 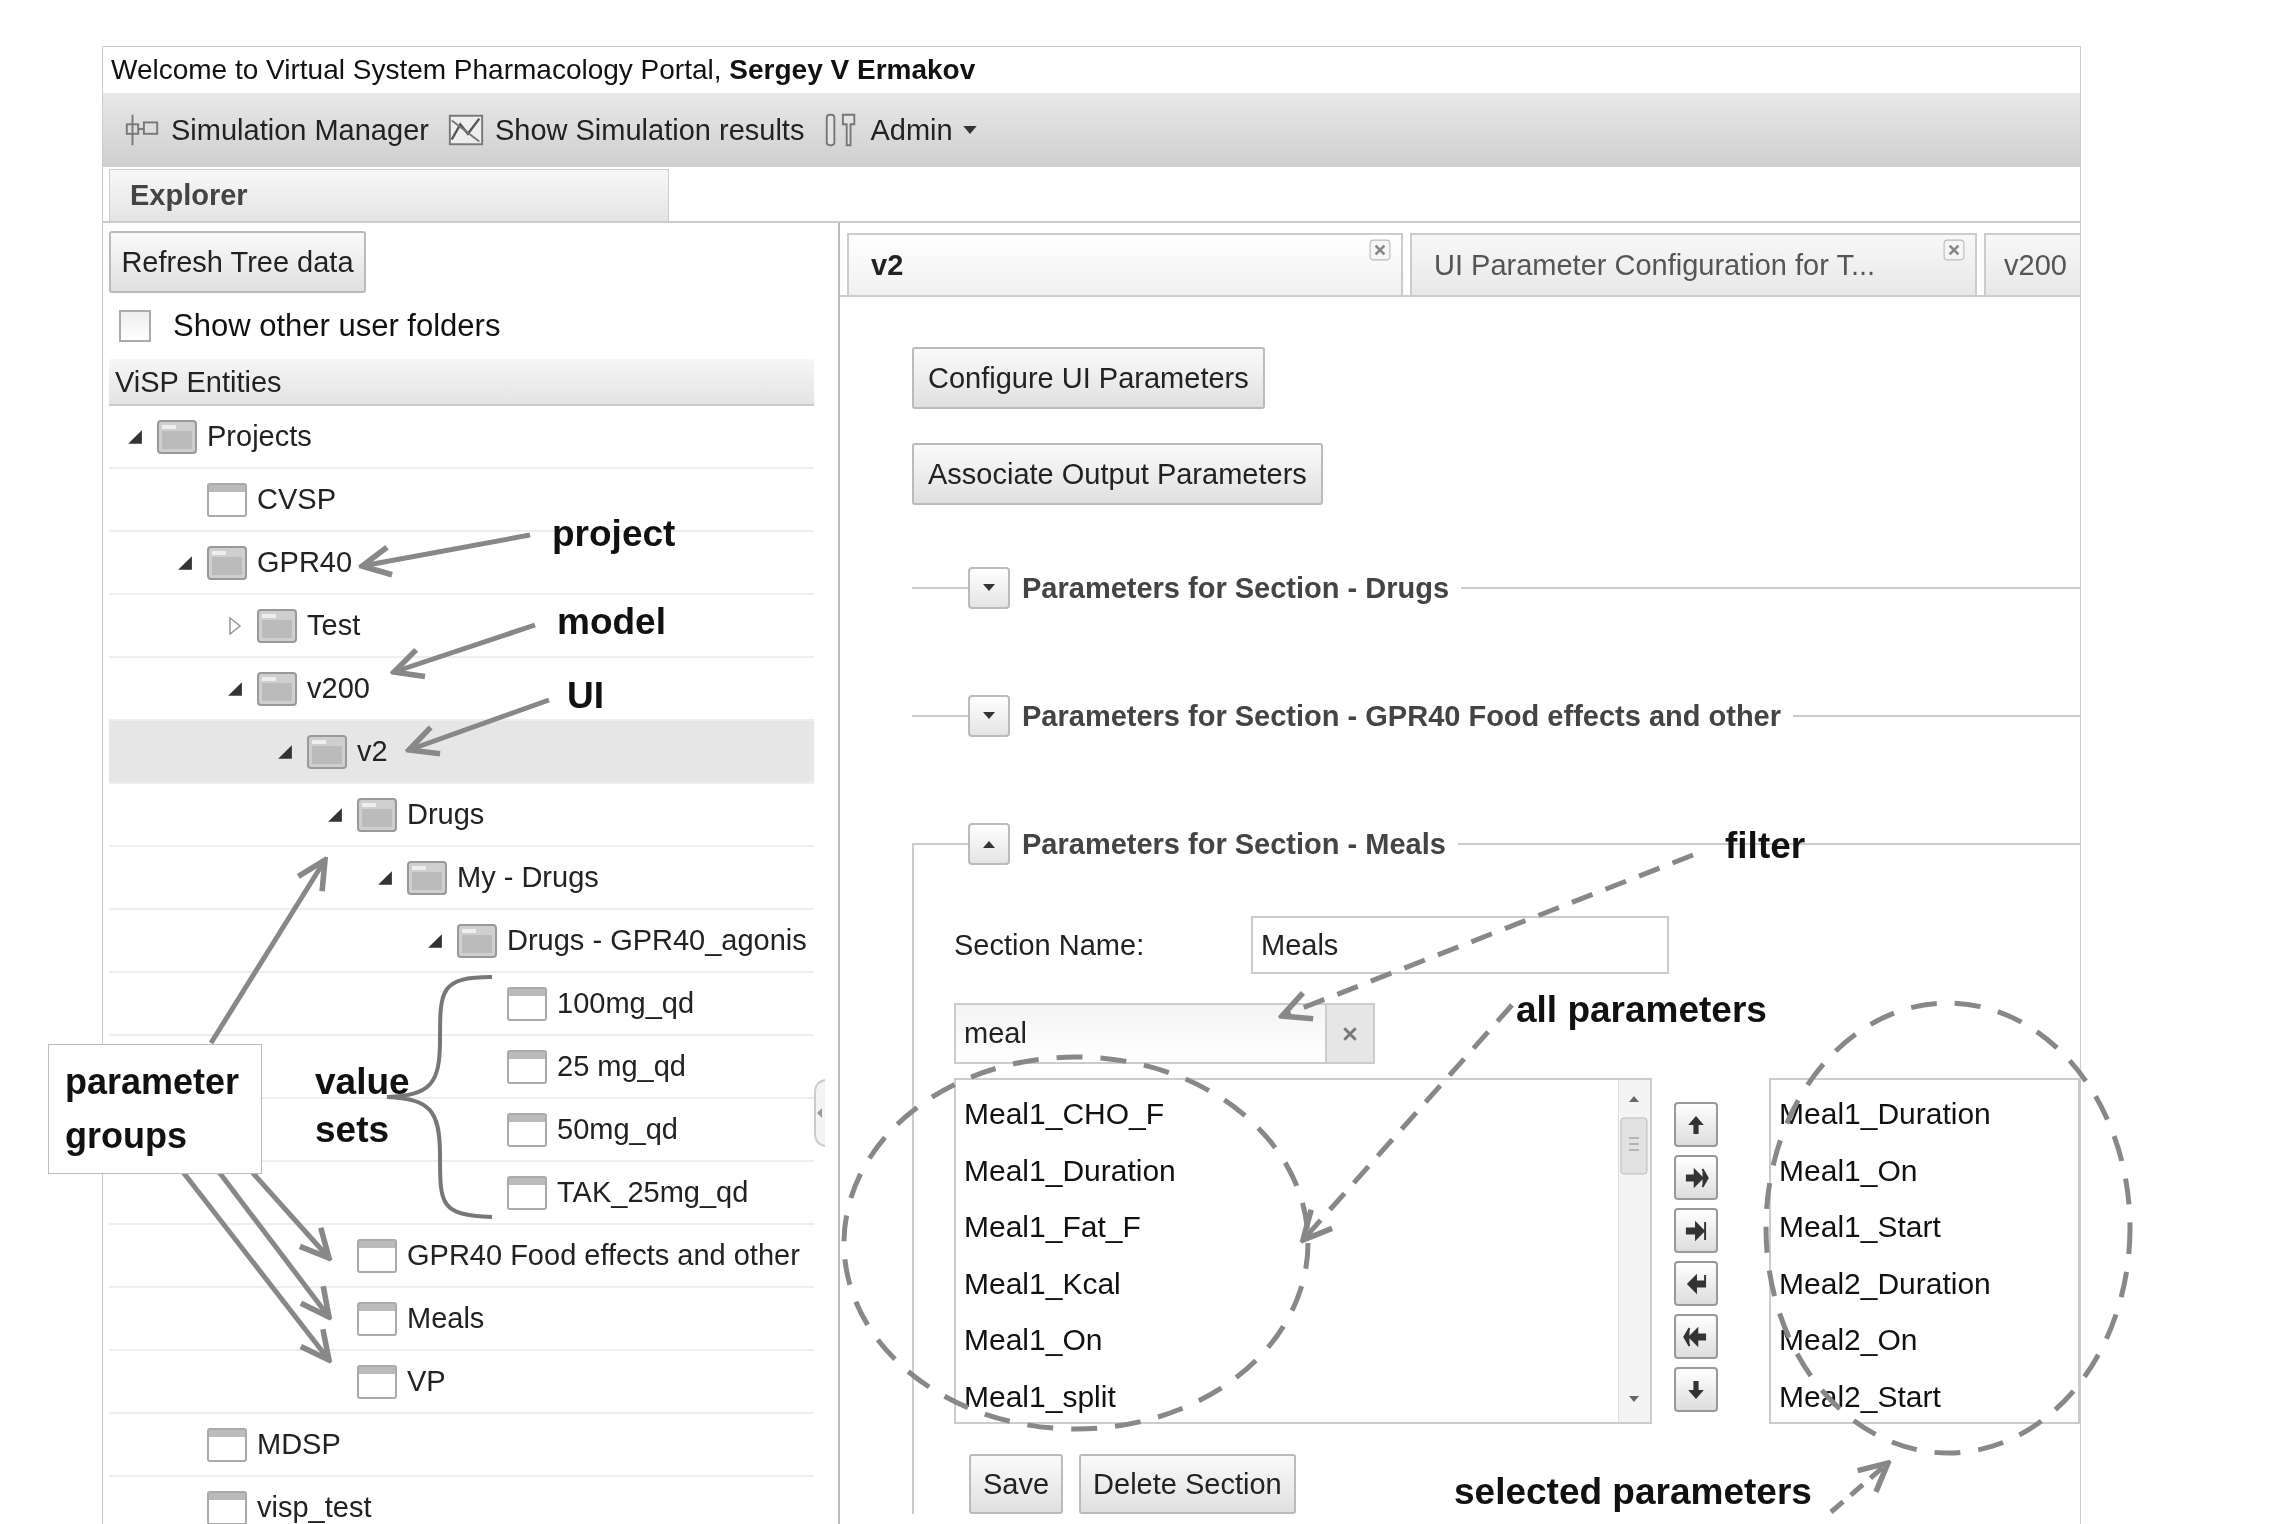 I want to click on triangle-up-icon, so click(x=989, y=844).